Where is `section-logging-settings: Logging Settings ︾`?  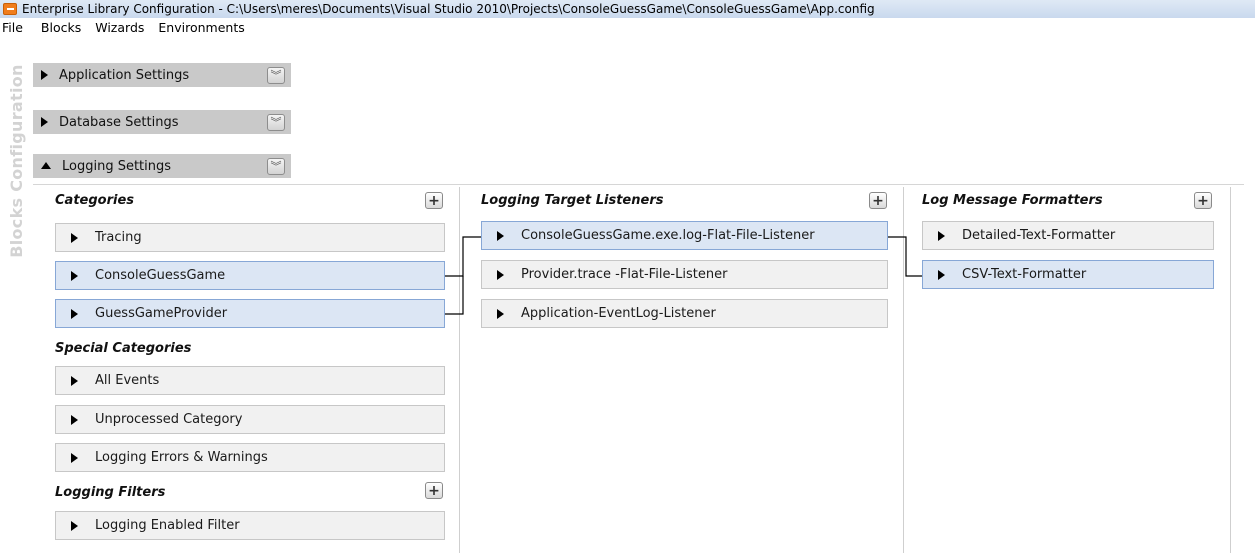 section-logging-settings: Logging Settings ︾ is located at coordinates (162, 166).